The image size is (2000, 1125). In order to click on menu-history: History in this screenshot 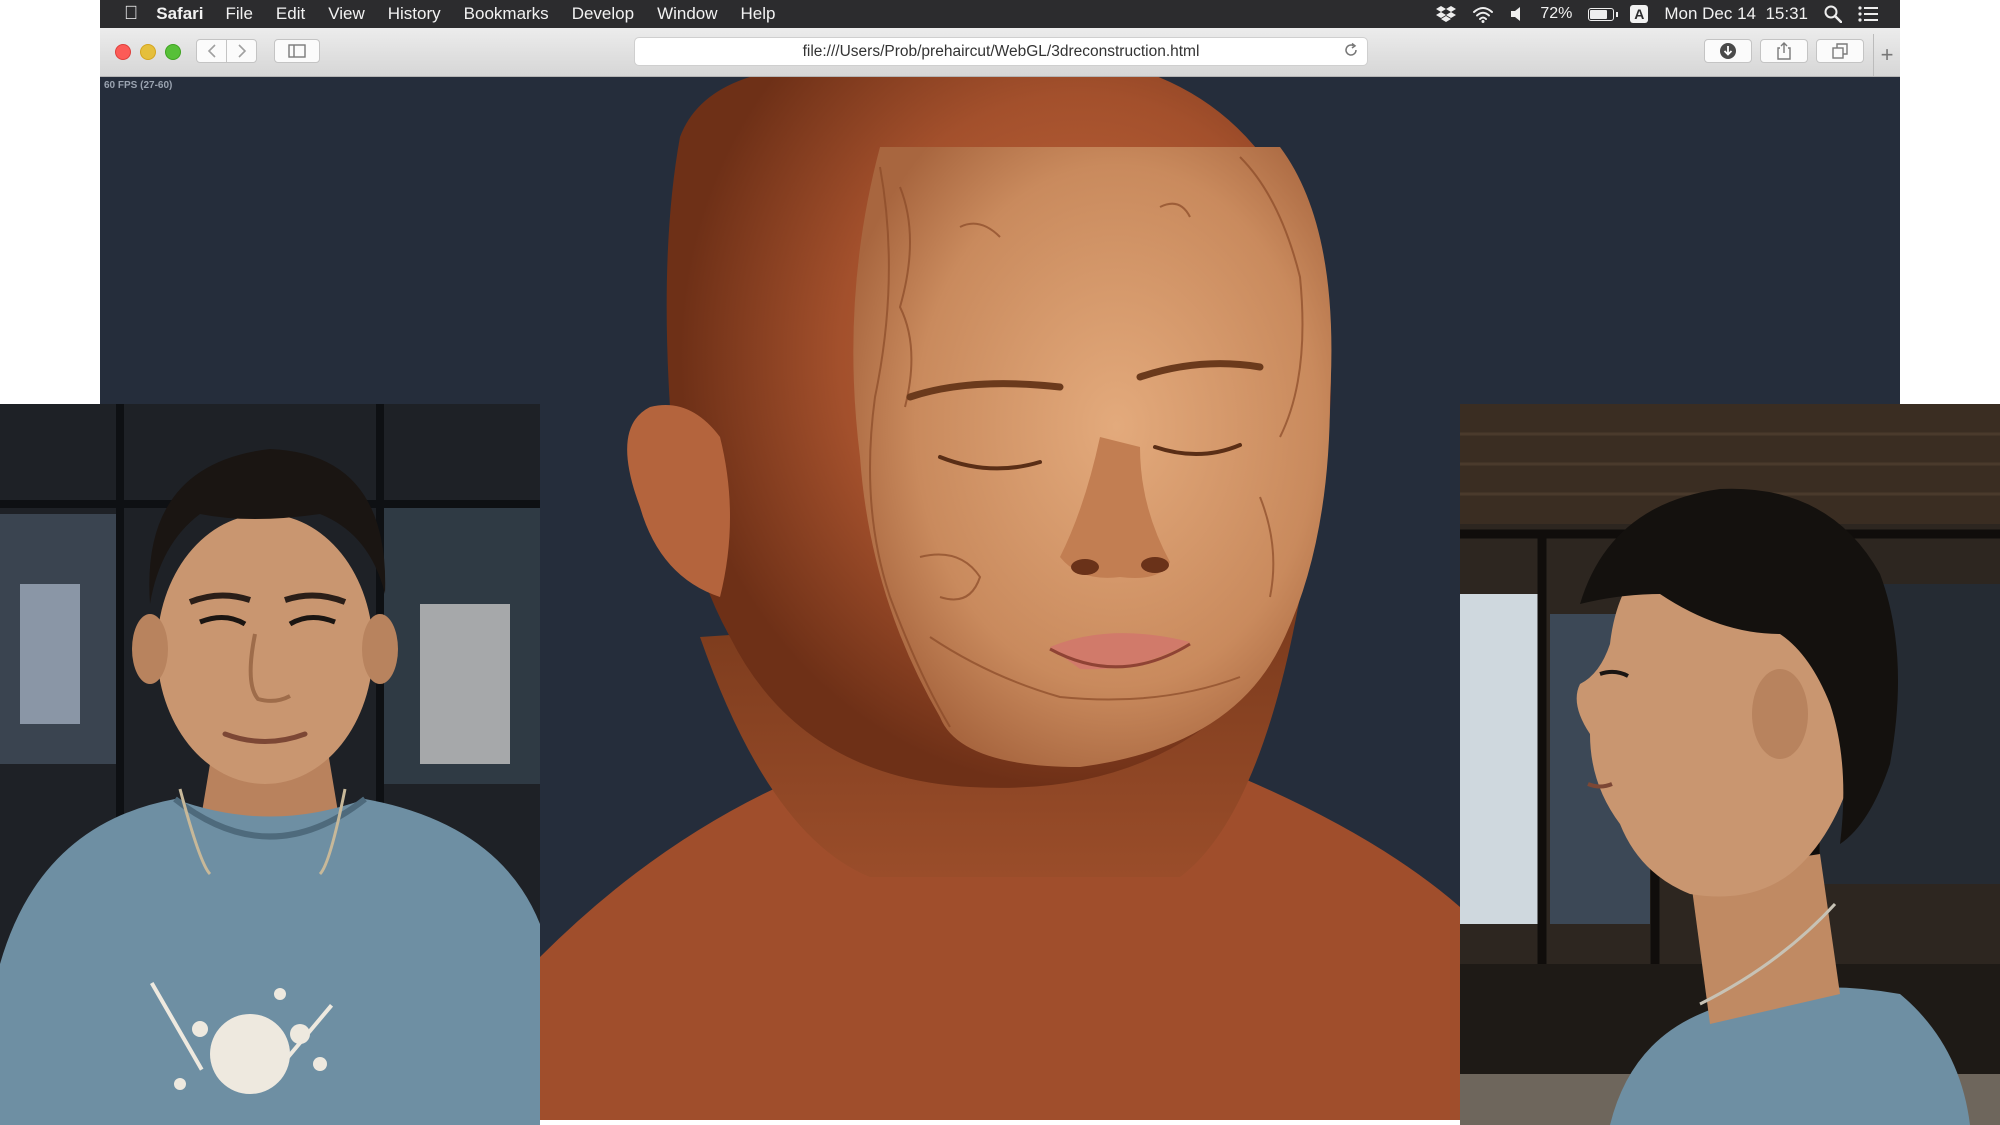, I will do `click(414, 14)`.